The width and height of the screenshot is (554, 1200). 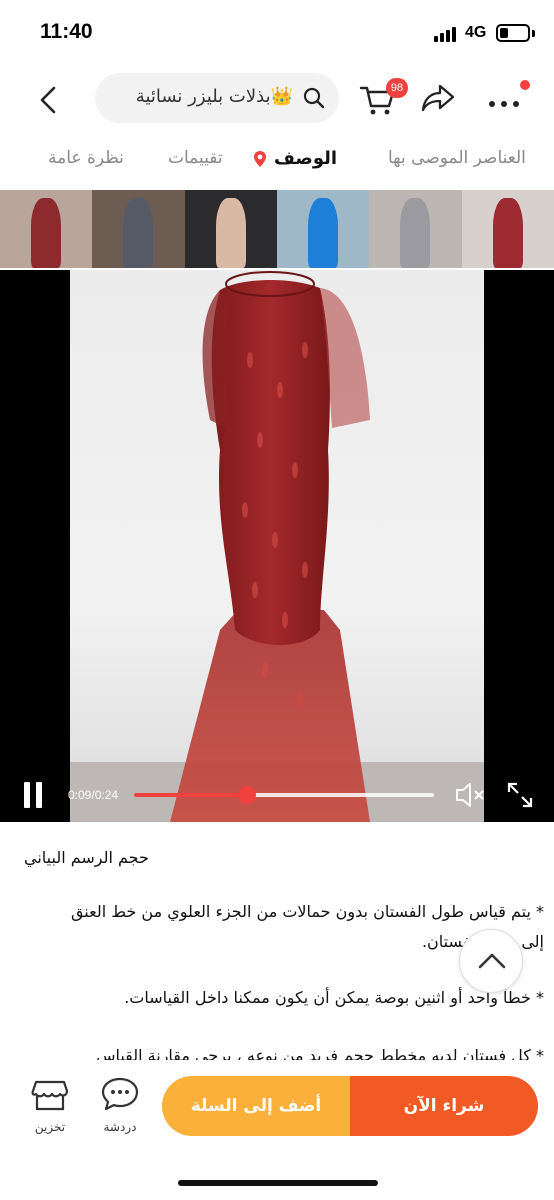 I want to click on notification-dot, so click(x=525, y=85).